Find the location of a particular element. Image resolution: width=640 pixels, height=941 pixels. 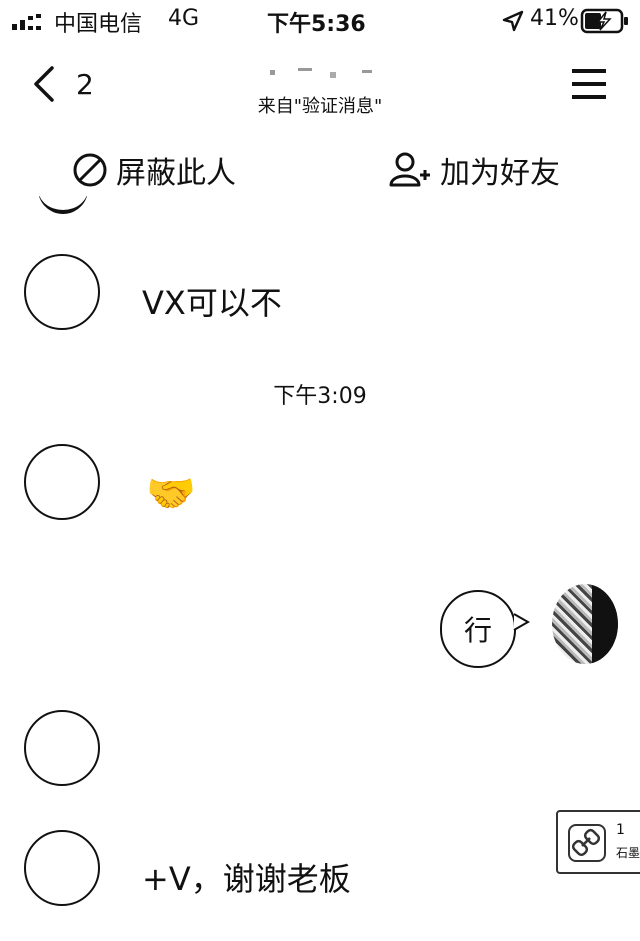

link-icon is located at coordinates (587, 843).